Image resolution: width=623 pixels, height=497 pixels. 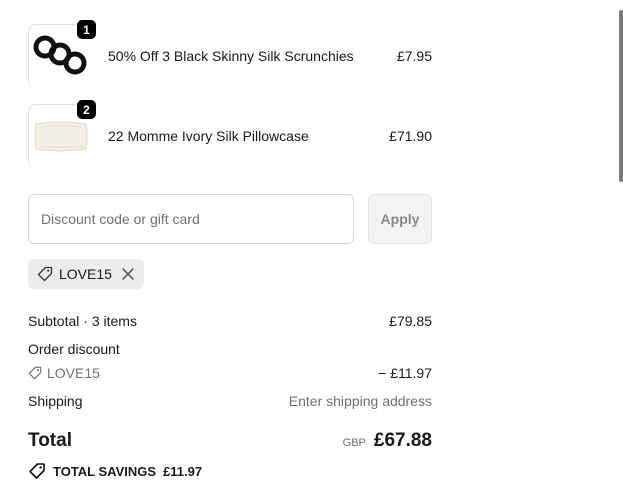 I want to click on total-savings: TOTAL SAVINGS £11.97, so click(x=115, y=471).